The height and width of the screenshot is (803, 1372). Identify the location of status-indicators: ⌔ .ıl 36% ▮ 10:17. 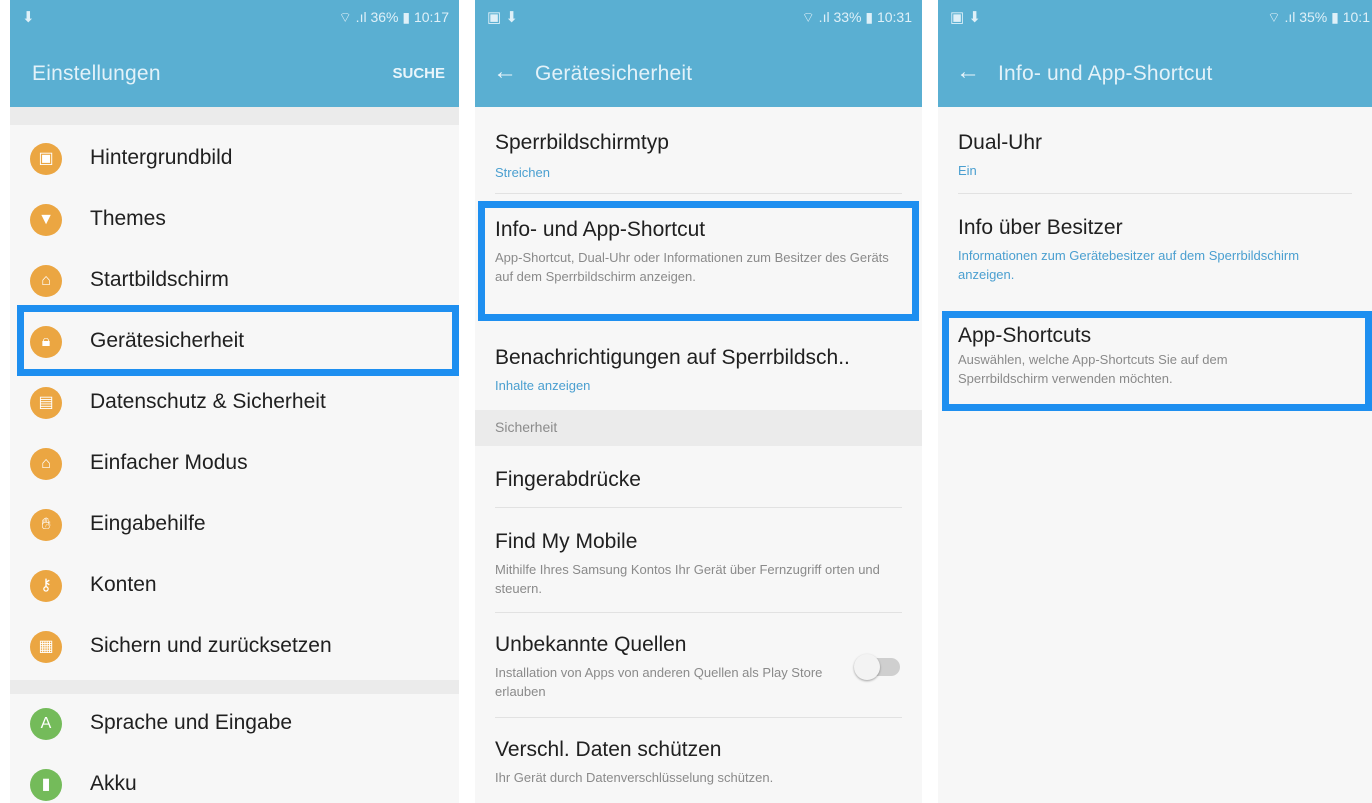
(393, 17).